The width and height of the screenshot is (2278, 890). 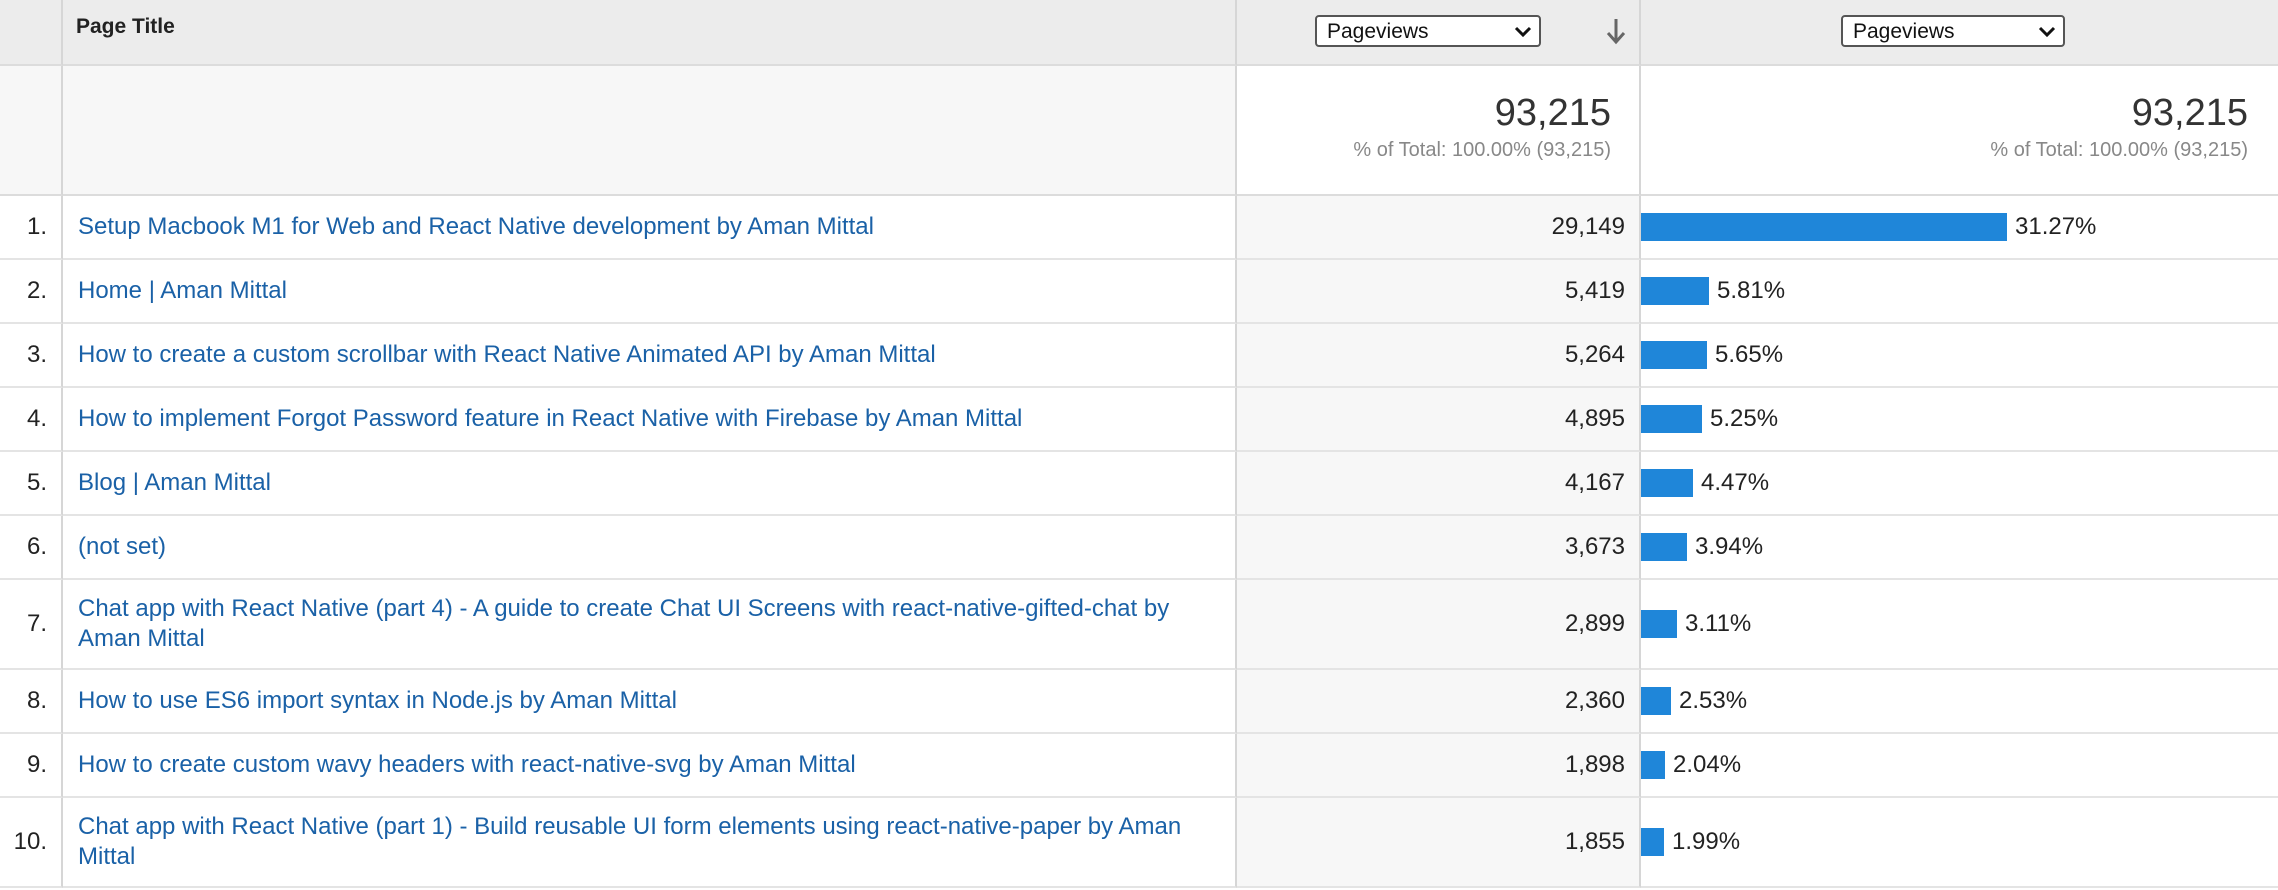 What do you see at coordinates (125, 26) in the screenshot?
I see `page-title-header-label: Page Title` at bounding box center [125, 26].